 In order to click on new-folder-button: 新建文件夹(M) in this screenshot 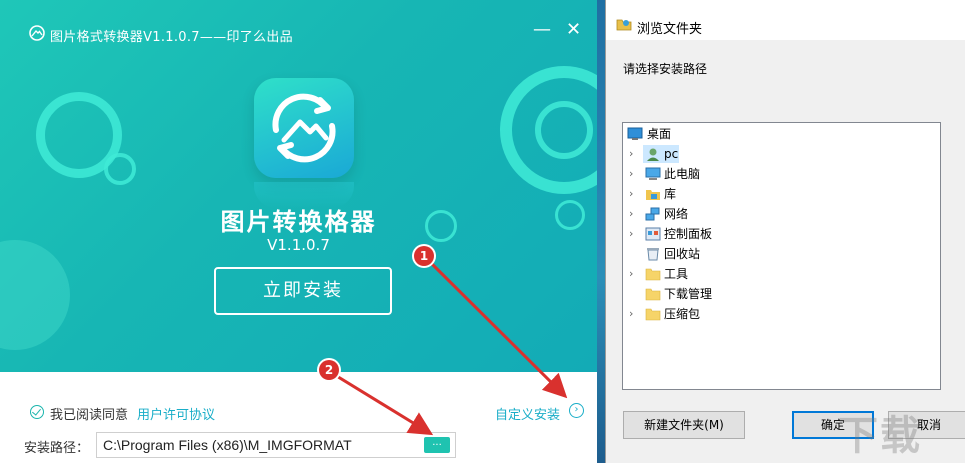, I will do `click(684, 425)`.